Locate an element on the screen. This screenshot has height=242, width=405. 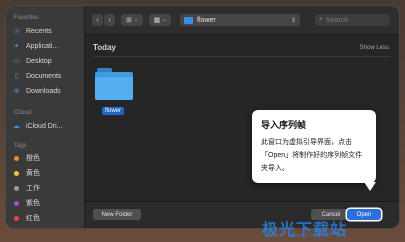
sidebar-item-desktop: ▭ Desktop is located at coordinates (32, 61).